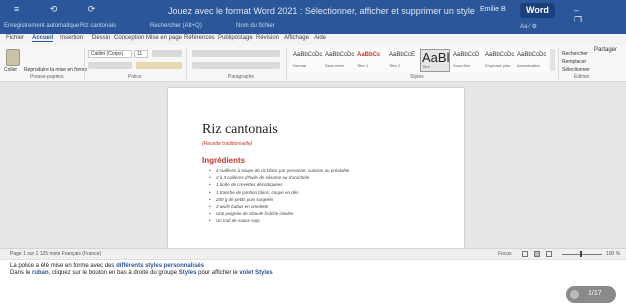 This screenshot has width=626, height=306. I want to click on word-app-badge: Word, so click(537, 10).